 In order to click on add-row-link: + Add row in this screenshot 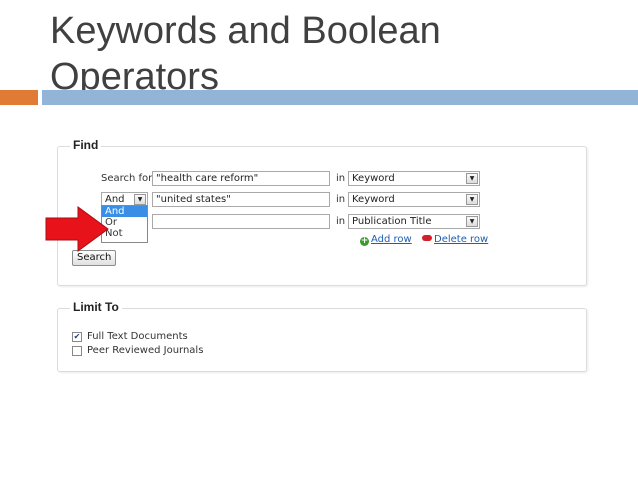, I will do `click(386, 240)`.